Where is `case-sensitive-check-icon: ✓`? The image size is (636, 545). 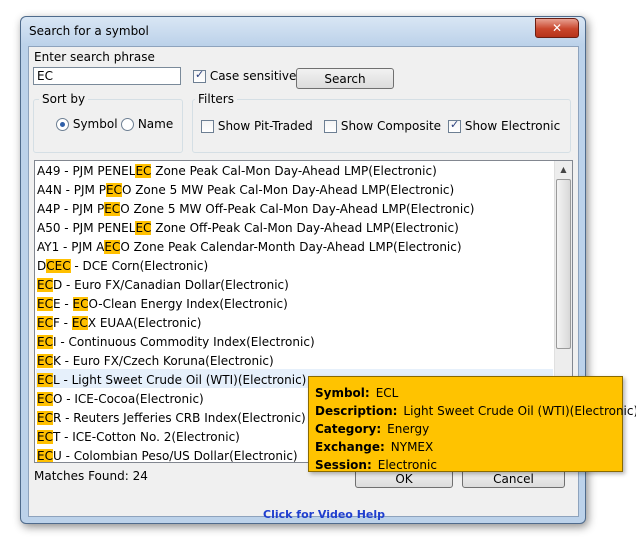 case-sensitive-check-icon: ✓ is located at coordinates (199, 75).